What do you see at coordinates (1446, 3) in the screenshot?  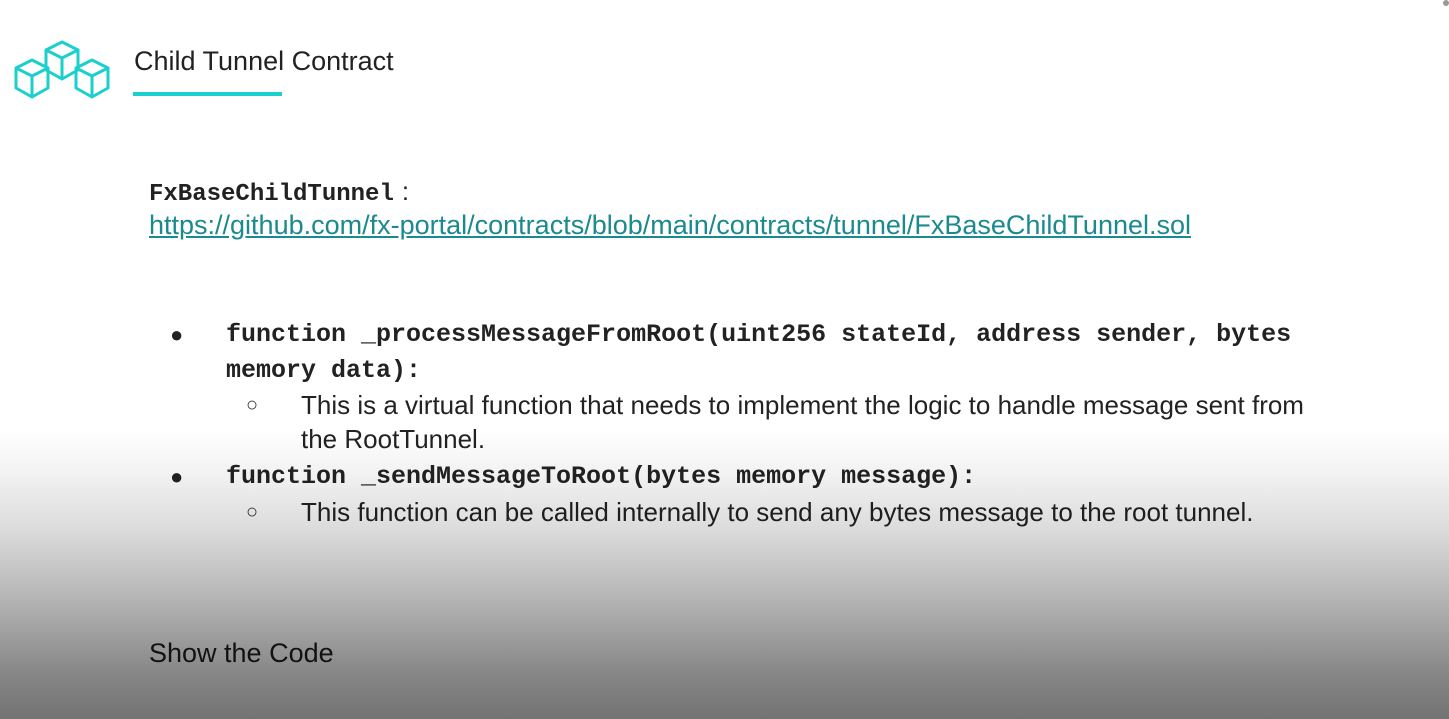 I see `corner-indicator` at bounding box center [1446, 3].